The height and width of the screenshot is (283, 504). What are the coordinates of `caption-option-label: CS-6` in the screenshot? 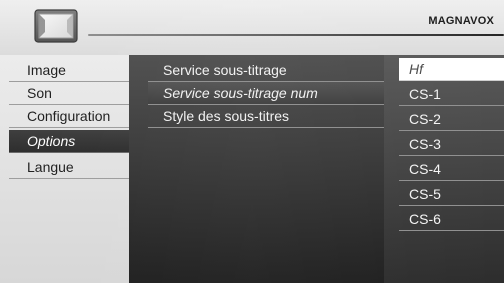 It's located at (425, 219).